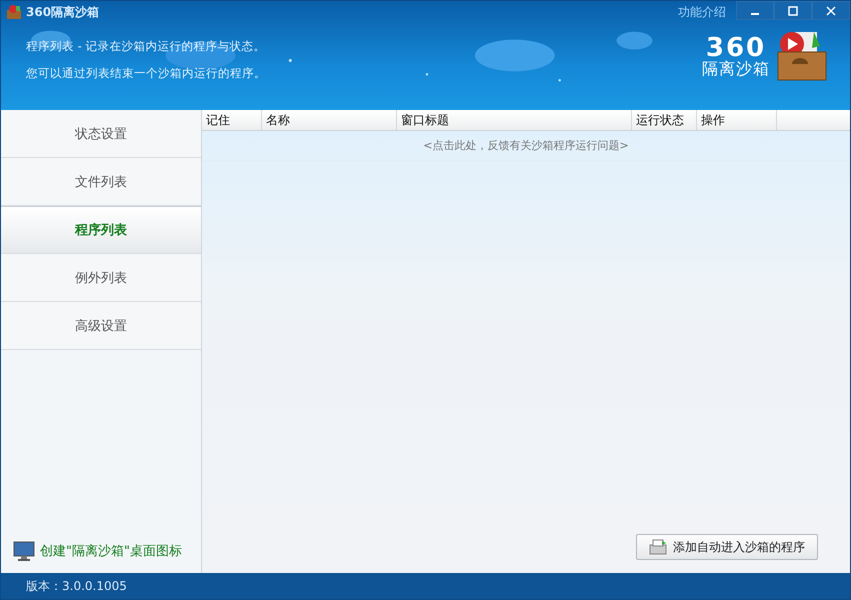  What do you see at coordinates (24, 551) in the screenshot?
I see `monitor-icon` at bounding box center [24, 551].